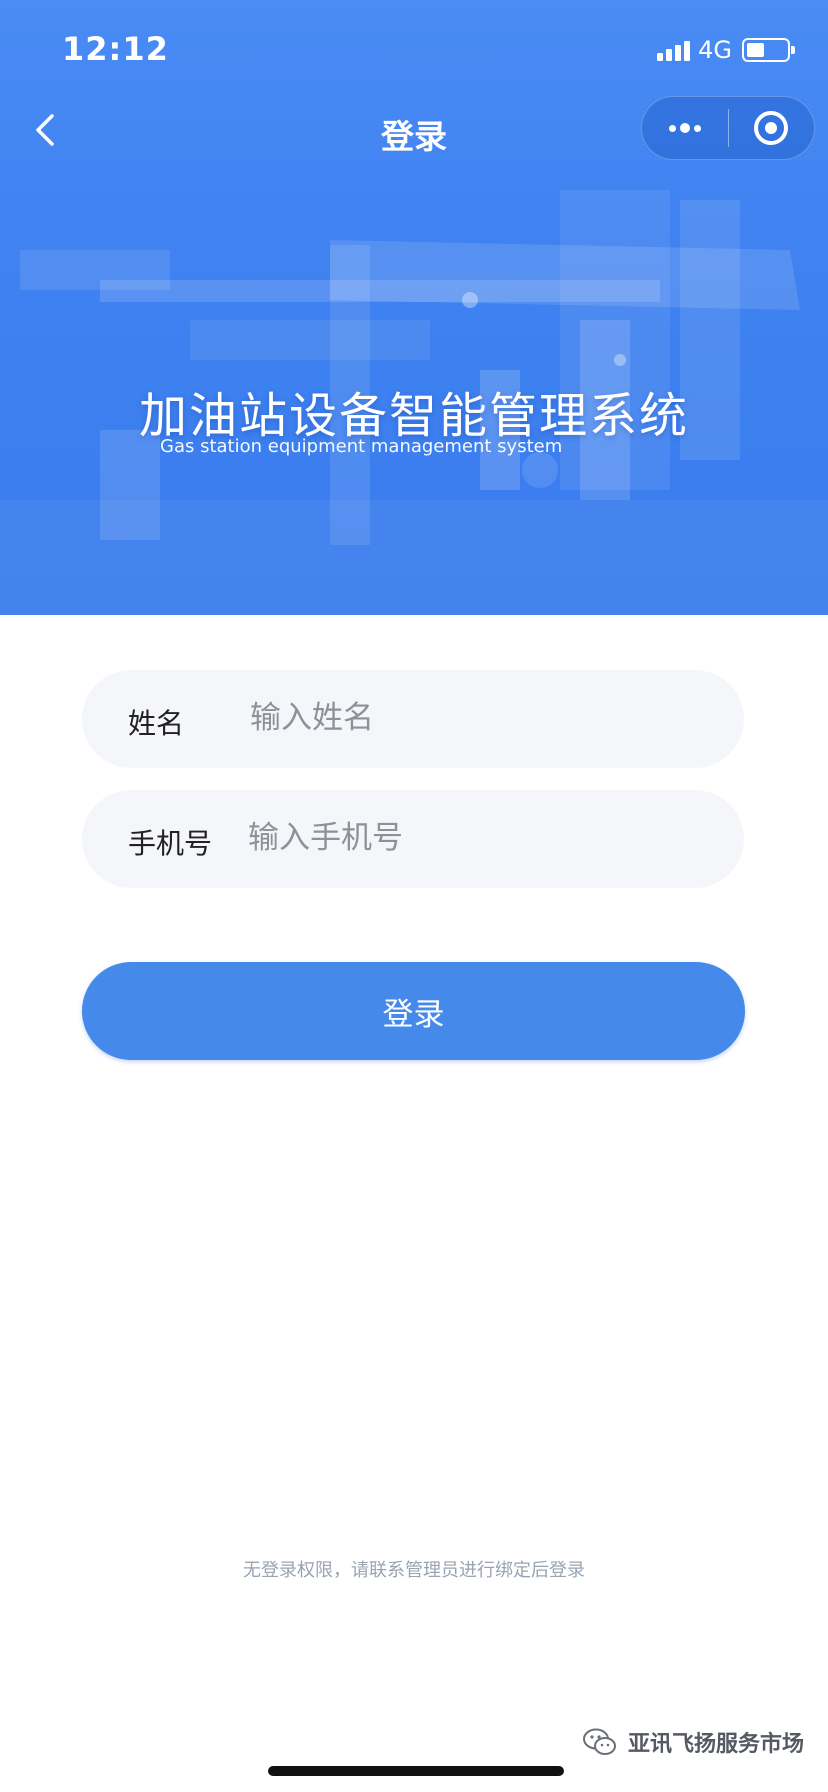 The width and height of the screenshot is (828, 1792). What do you see at coordinates (414, 48) in the screenshot?
I see `status-bar: 12:12 4G` at bounding box center [414, 48].